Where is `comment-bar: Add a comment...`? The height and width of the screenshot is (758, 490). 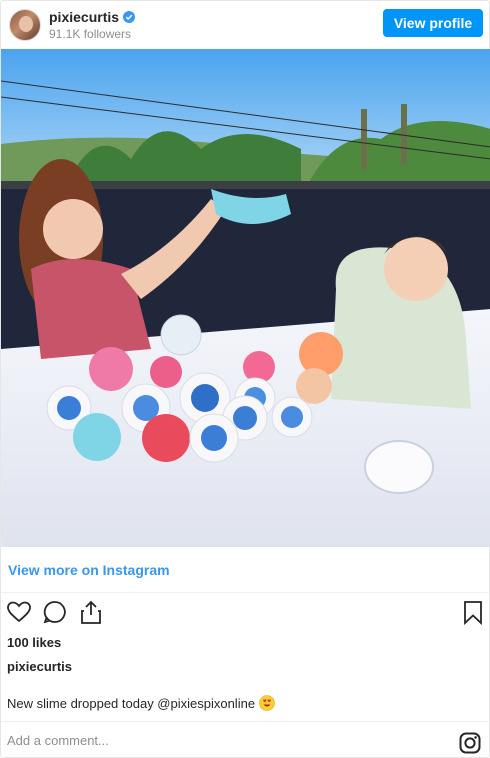 comment-bar: Add a comment... is located at coordinates (245, 739).